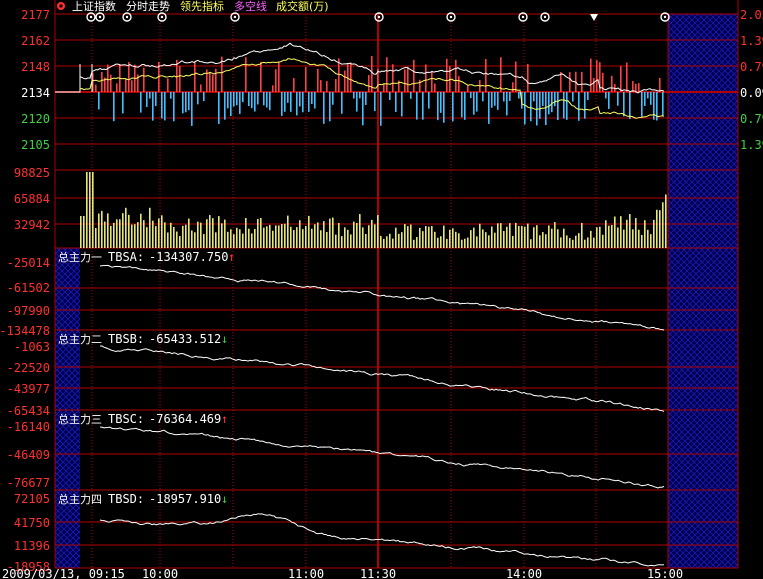  What do you see at coordinates (751, 93) in the screenshot?
I see `pct-tick-label: 0.09%` at bounding box center [751, 93].